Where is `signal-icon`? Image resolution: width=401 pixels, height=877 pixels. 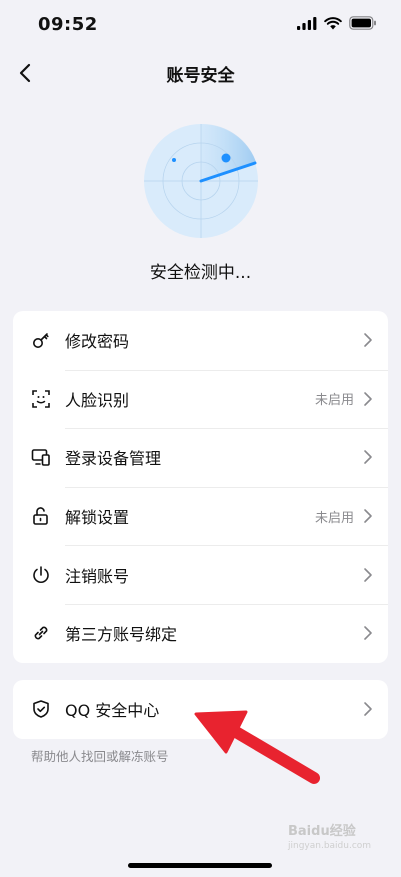 signal-icon is located at coordinates (307, 23).